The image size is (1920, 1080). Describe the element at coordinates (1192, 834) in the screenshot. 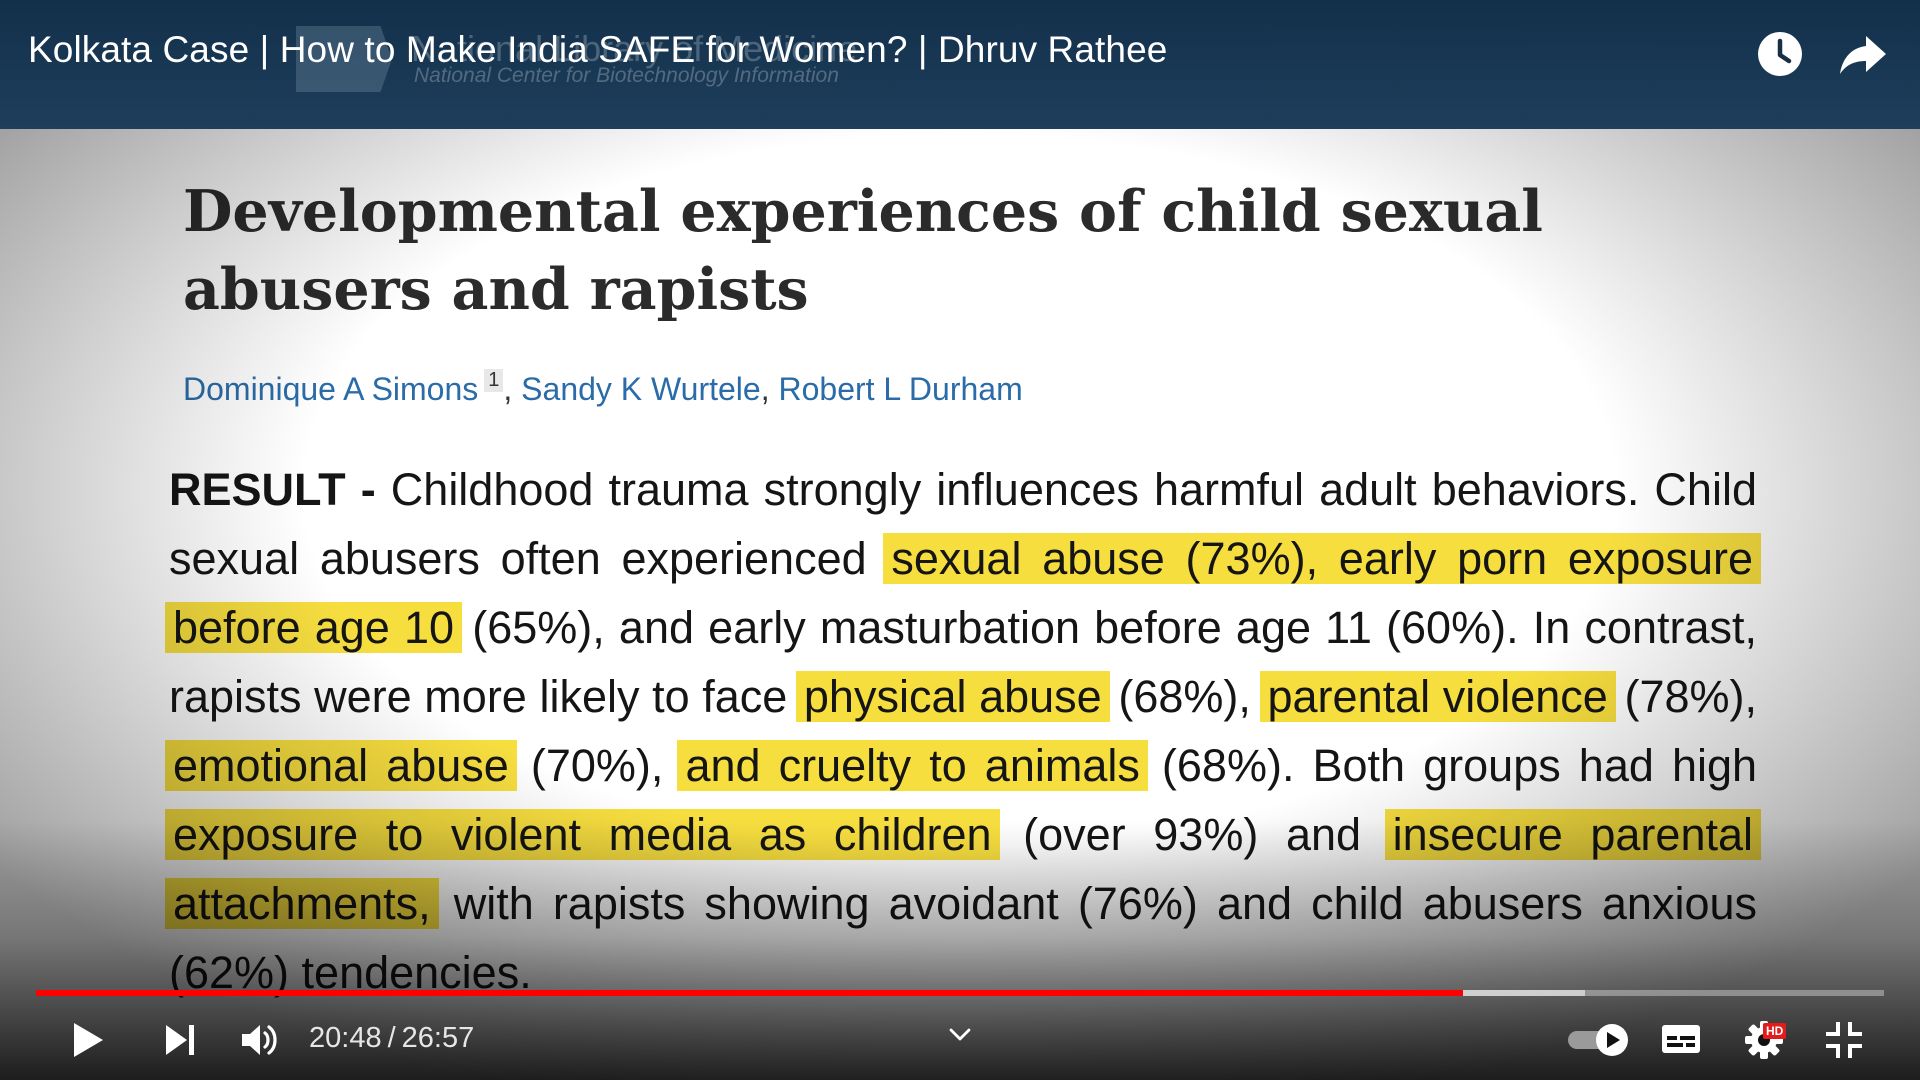

I see `result-text: (over 93%) and` at that location.